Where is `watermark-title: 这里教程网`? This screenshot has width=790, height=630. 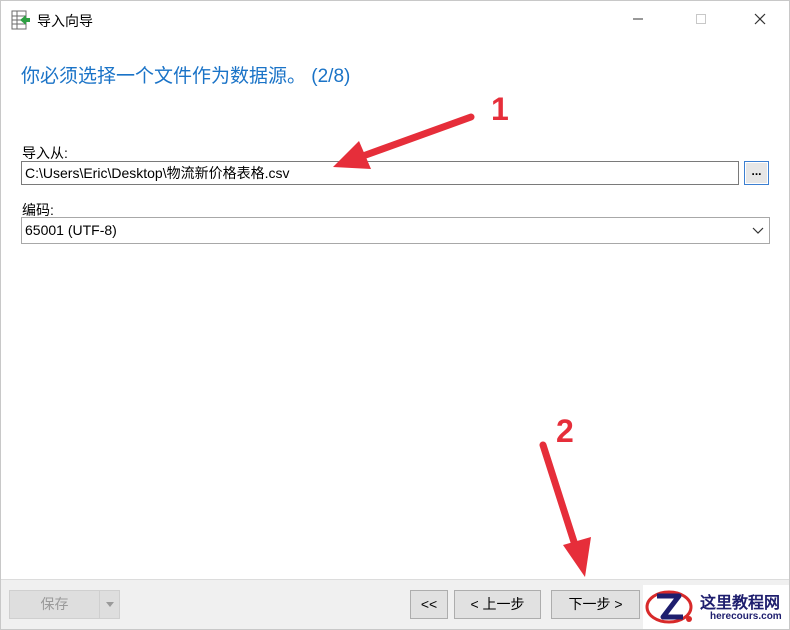
watermark-title: 这里教程网 is located at coordinates (740, 602).